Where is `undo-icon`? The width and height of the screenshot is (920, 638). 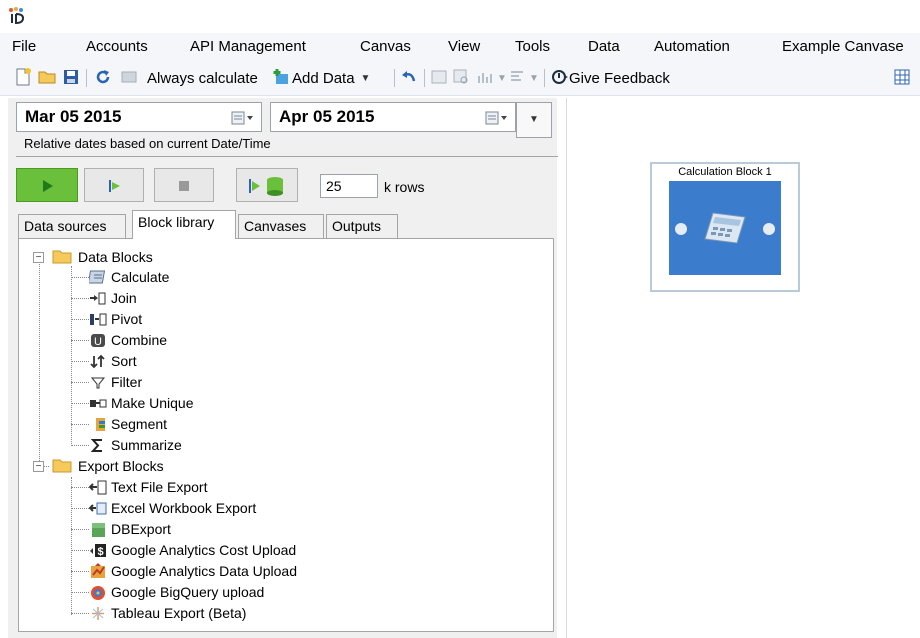 undo-icon is located at coordinates (409, 77).